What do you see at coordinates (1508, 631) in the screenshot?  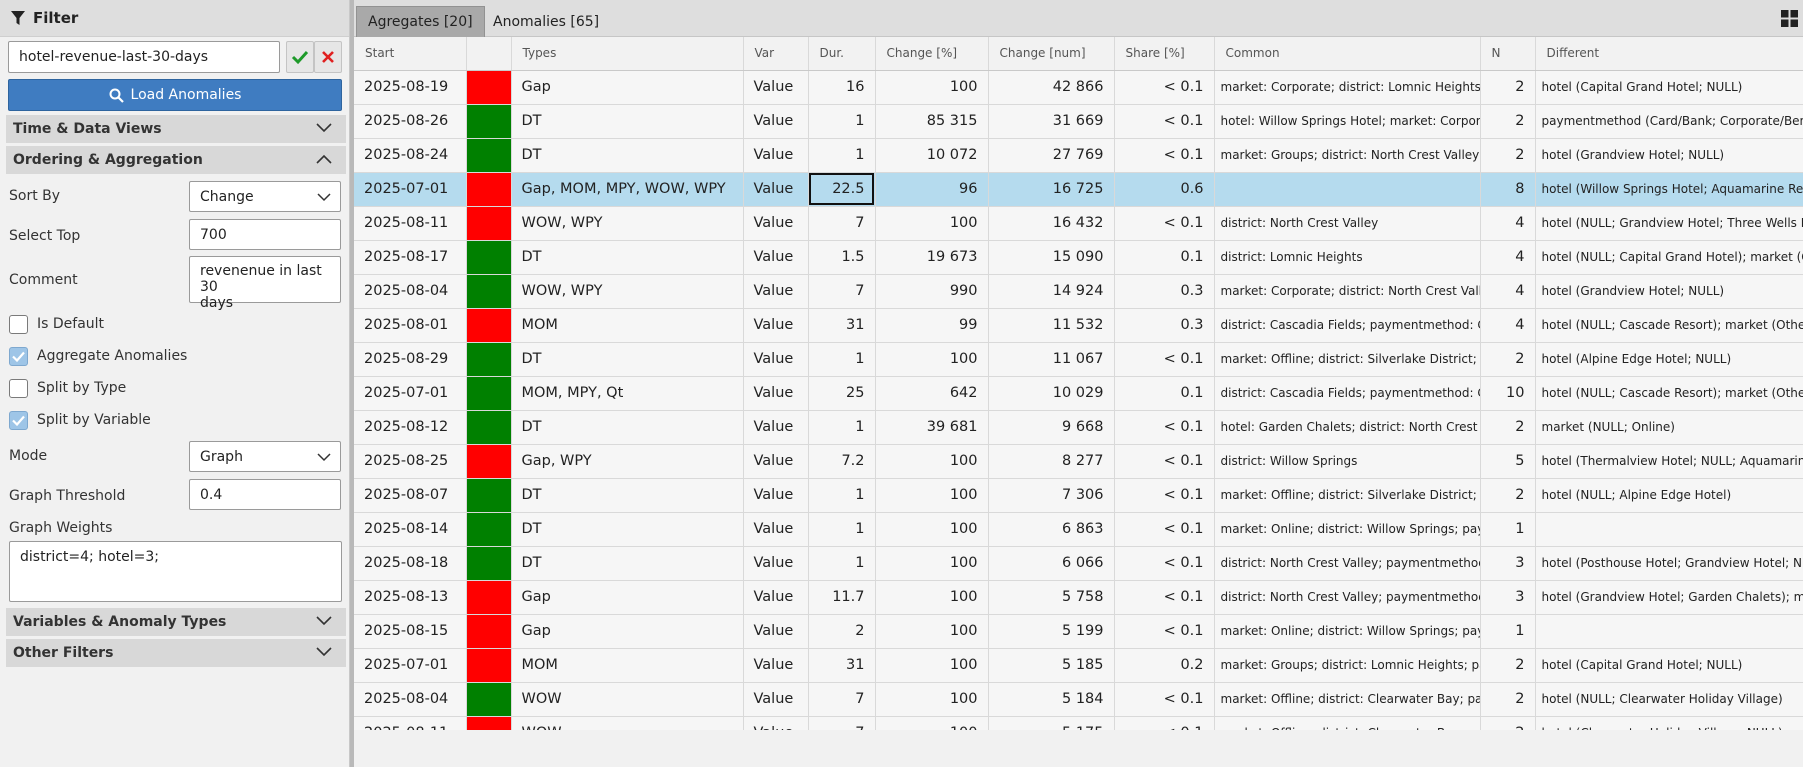 I see `cell-n: 1` at bounding box center [1508, 631].